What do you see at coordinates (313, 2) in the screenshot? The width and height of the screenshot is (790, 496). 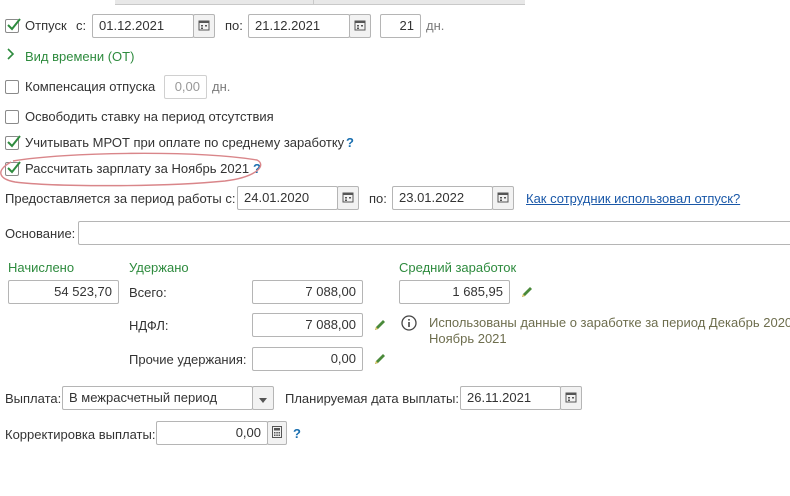 I see `tab-strip-divider` at bounding box center [313, 2].